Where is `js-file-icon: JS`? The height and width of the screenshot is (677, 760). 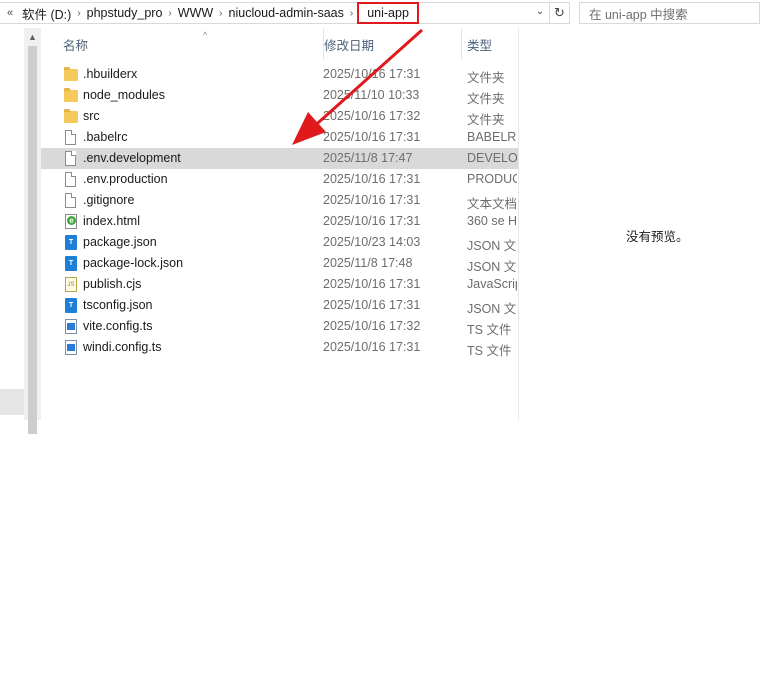
js-file-icon: JS is located at coordinates (71, 285).